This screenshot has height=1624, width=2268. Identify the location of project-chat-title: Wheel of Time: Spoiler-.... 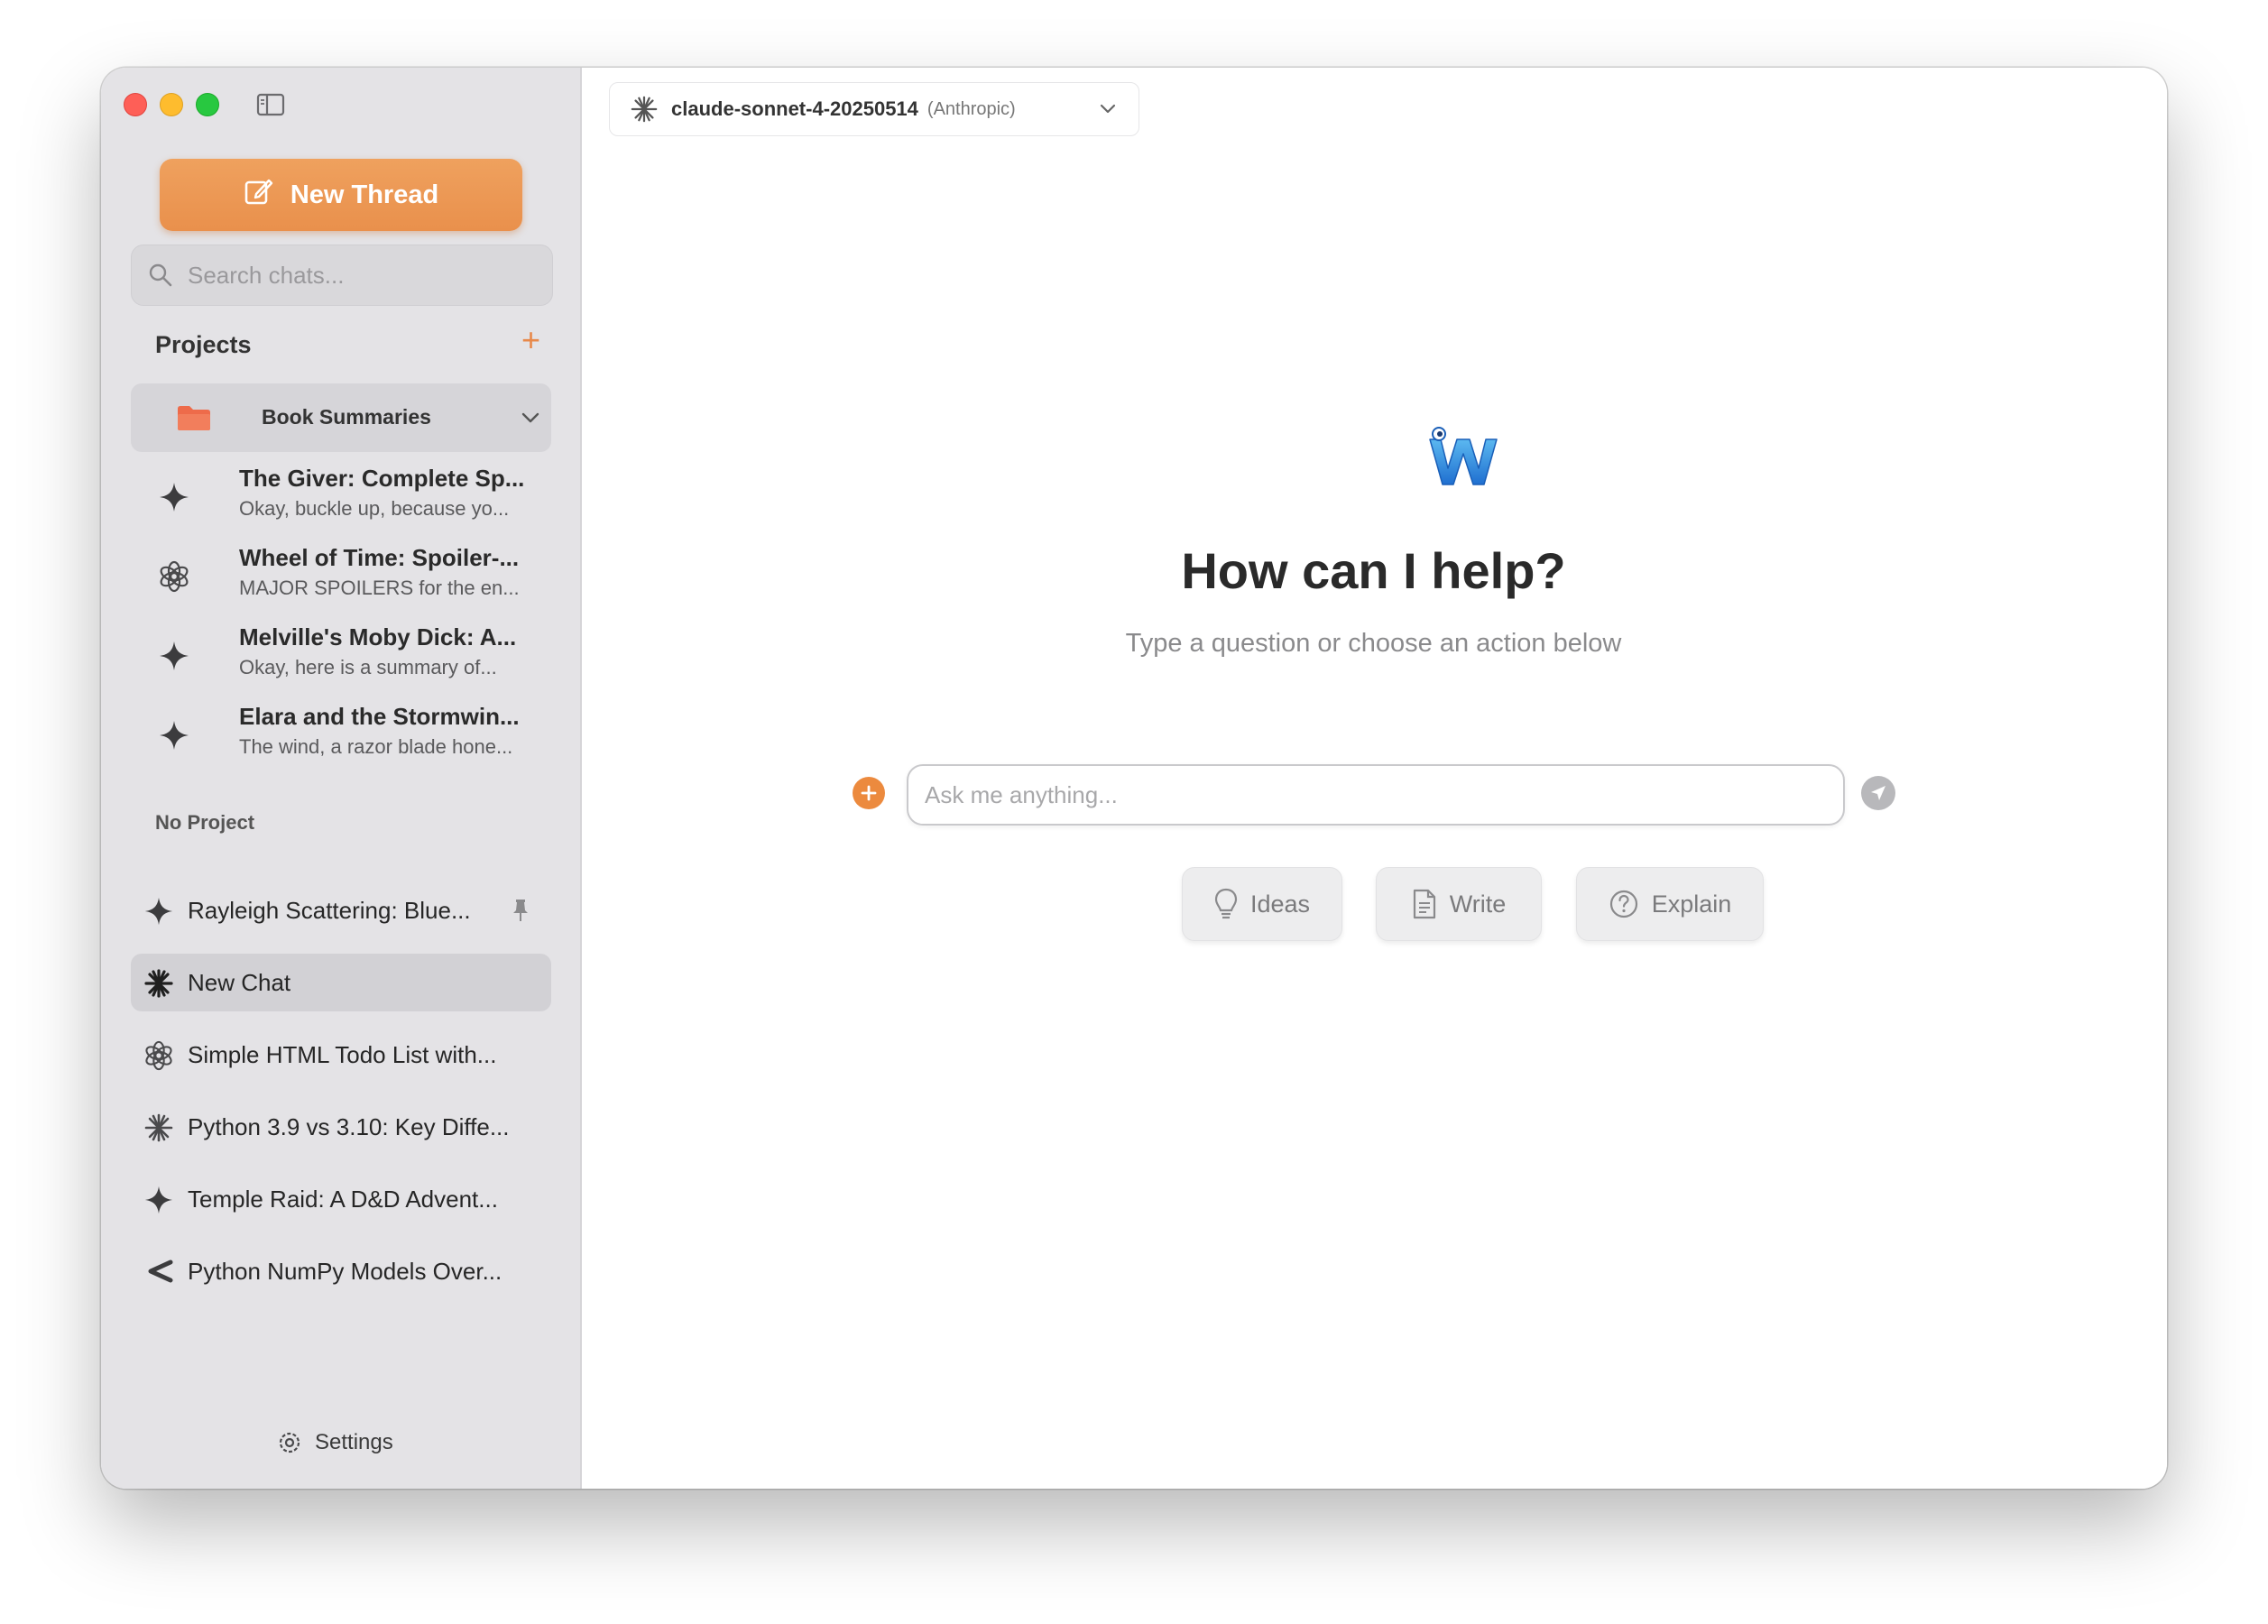
(379, 557).